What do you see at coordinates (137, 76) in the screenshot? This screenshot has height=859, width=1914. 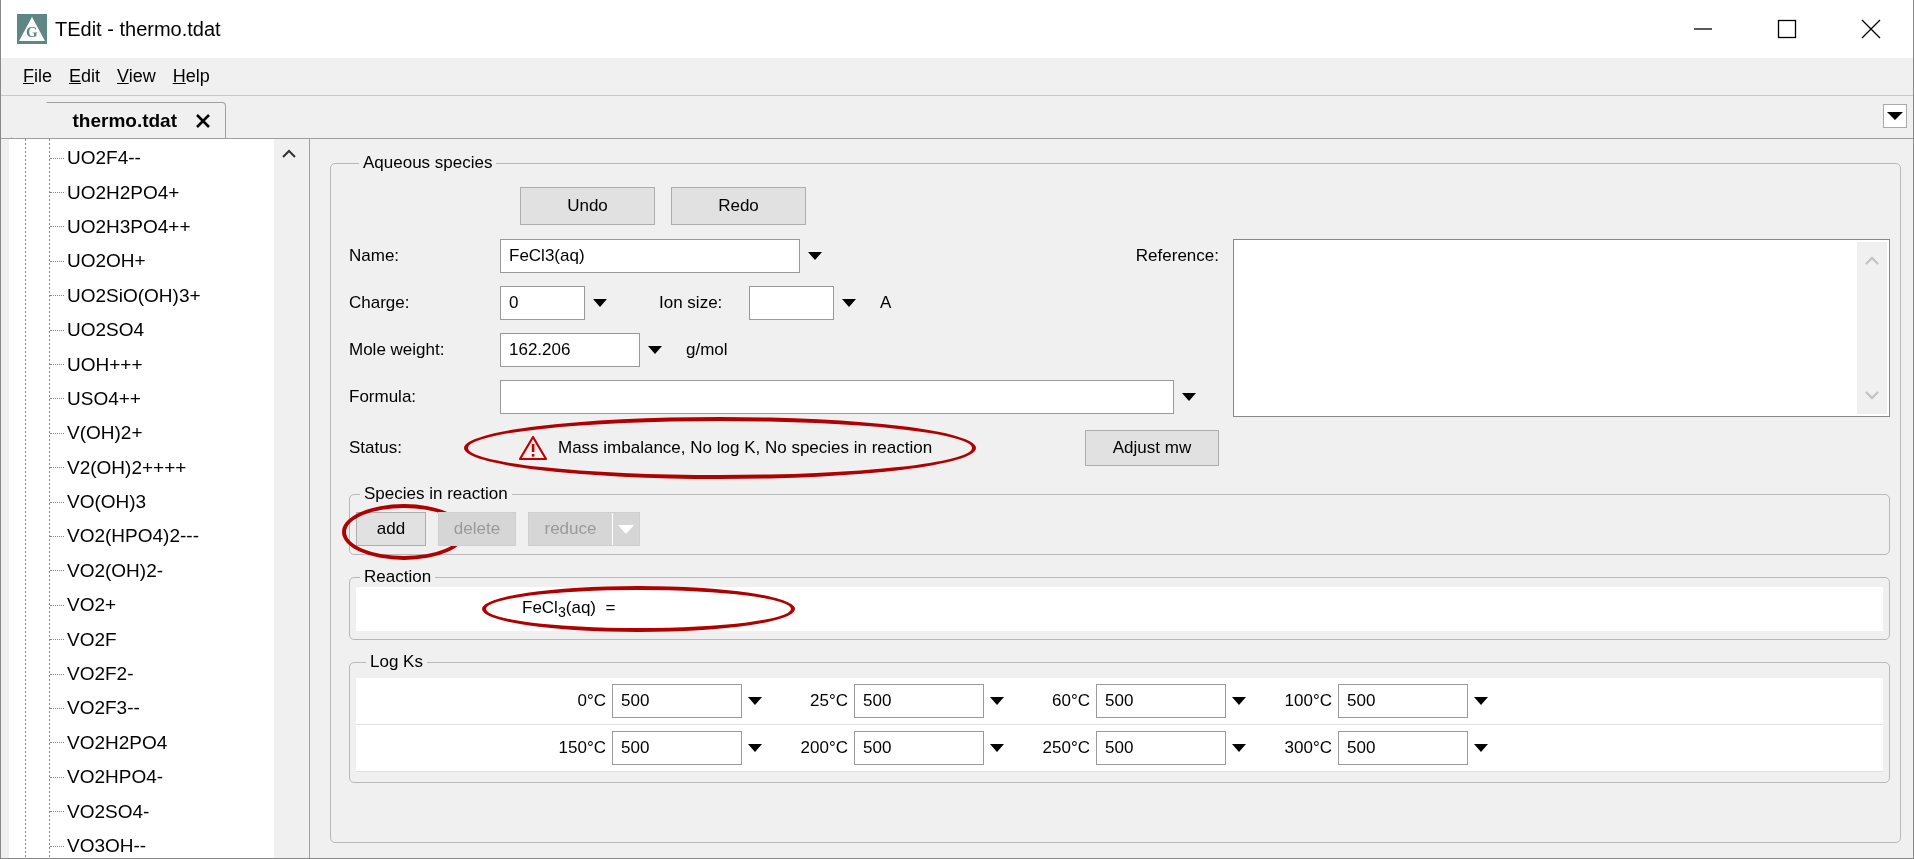 I see `menu-item: View` at bounding box center [137, 76].